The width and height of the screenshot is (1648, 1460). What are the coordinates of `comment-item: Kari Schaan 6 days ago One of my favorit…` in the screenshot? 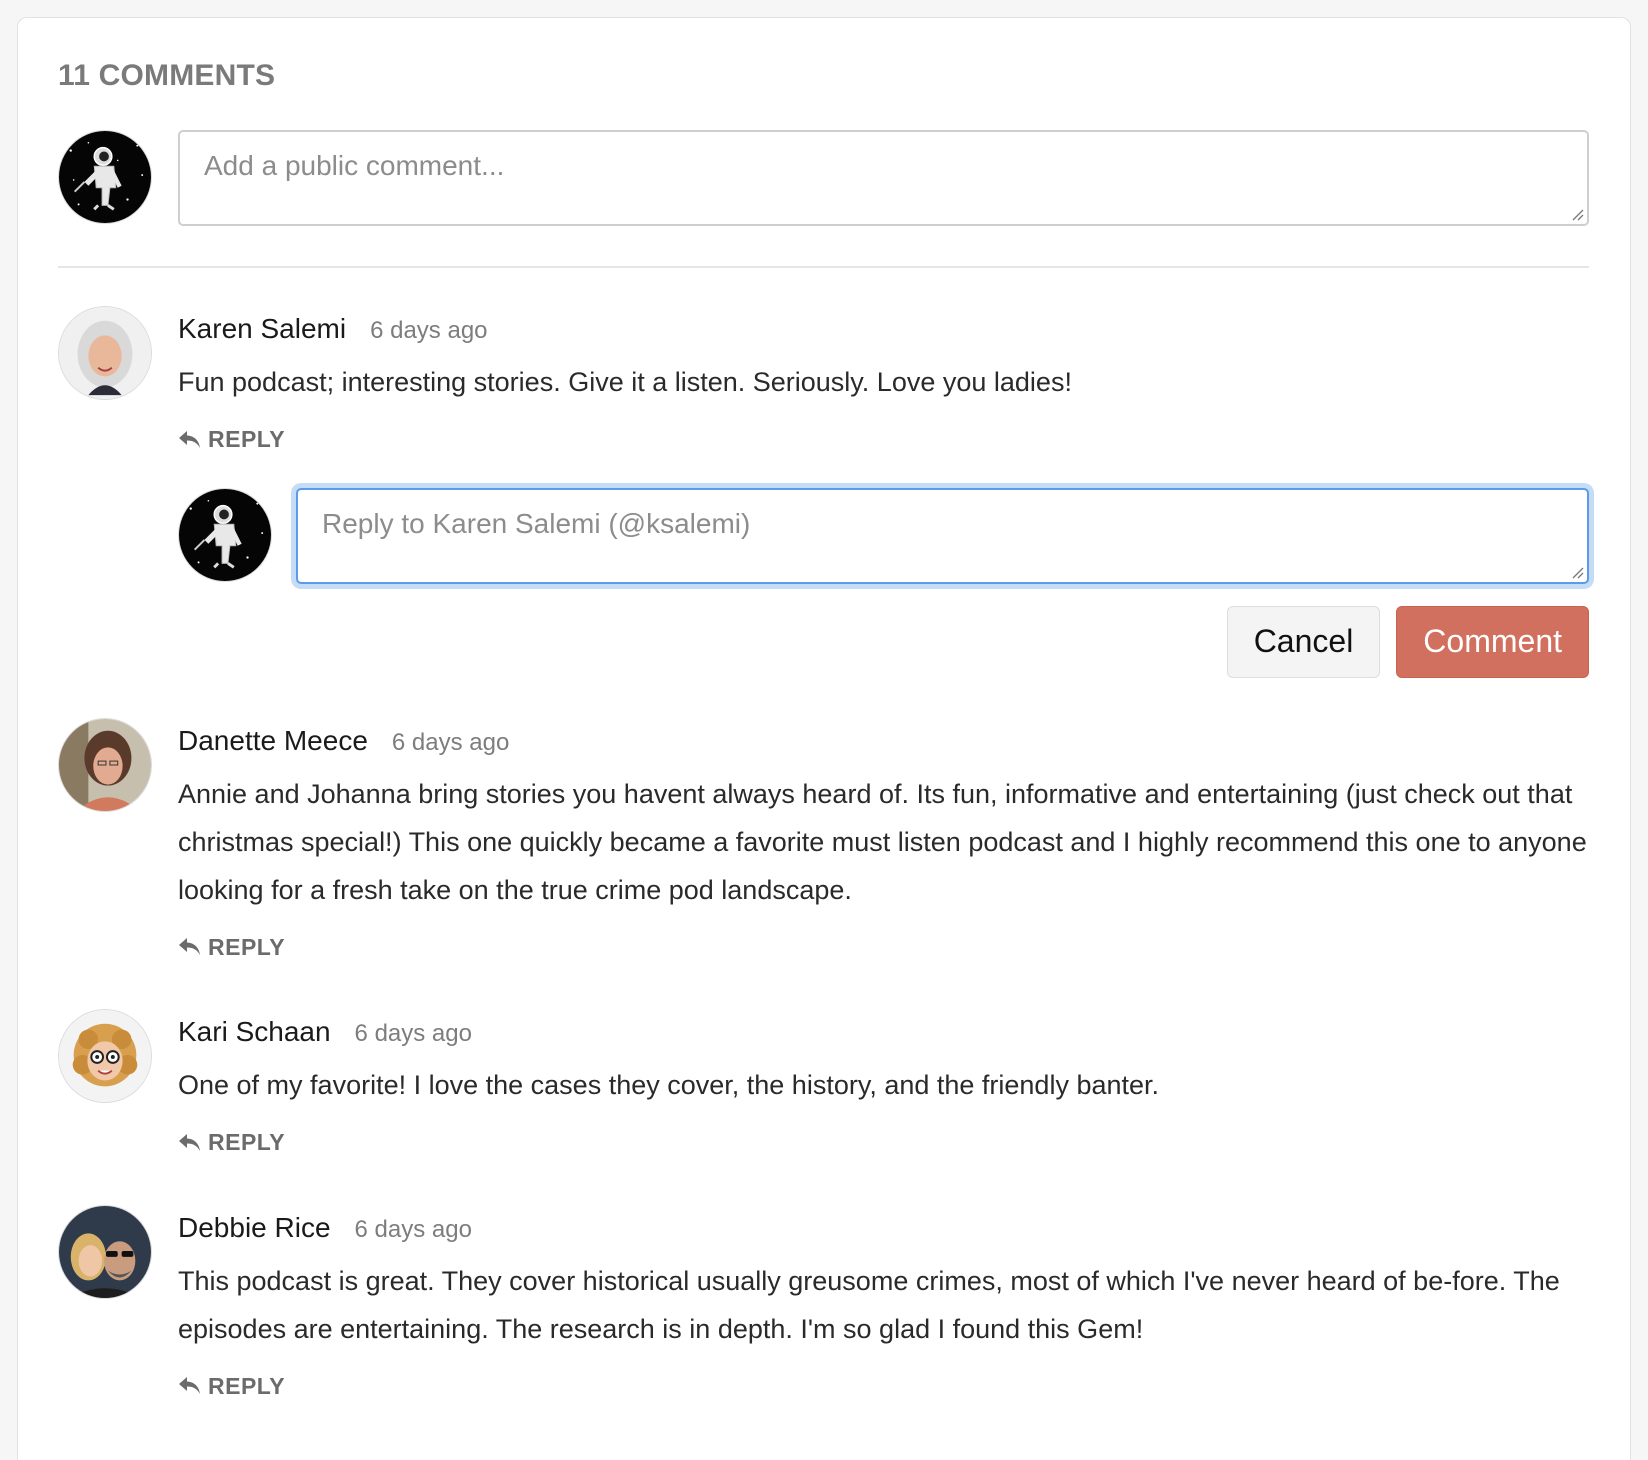 It's located at (823, 1084).